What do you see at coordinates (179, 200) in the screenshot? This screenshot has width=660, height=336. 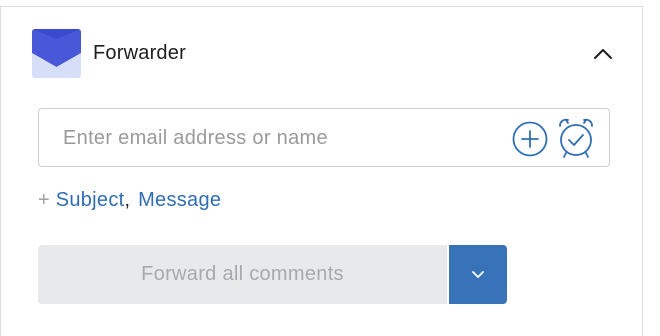 I see `message-link: Message` at bounding box center [179, 200].